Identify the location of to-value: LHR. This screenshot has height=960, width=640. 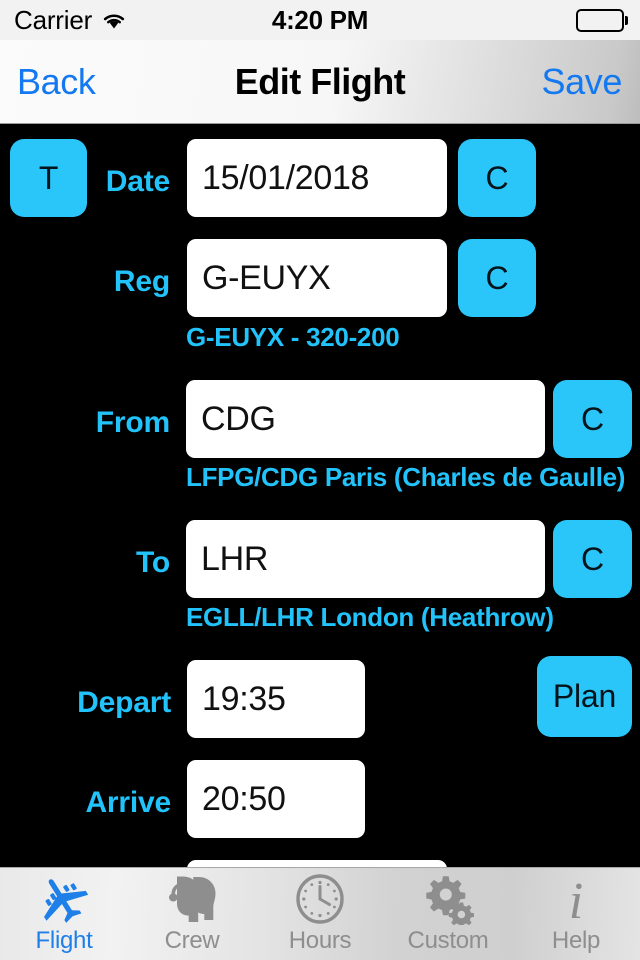
(235, 558).